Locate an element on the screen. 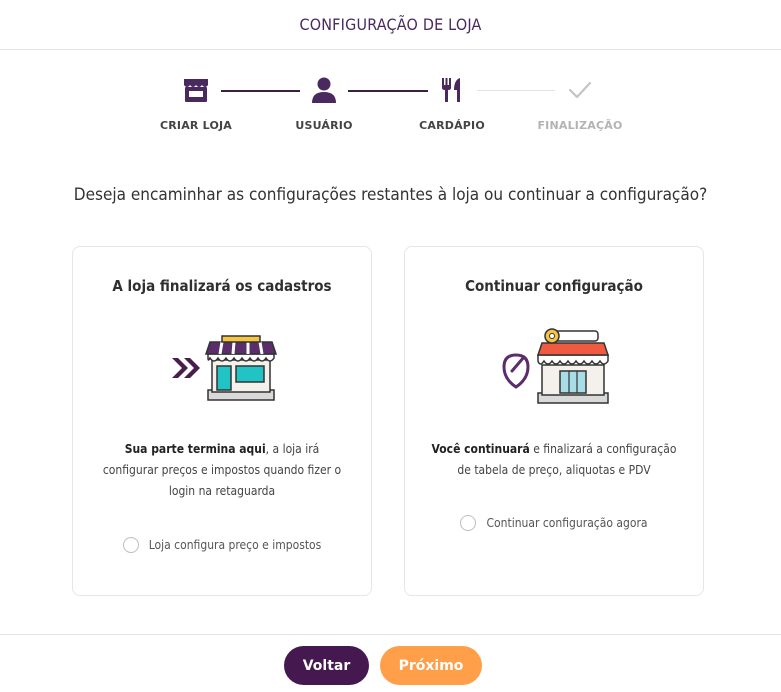 This screenshot has height=692, width=781. stepper: CRIAR LOJA USUÁRIO CARDÁPIO FINALIZAÇÃO is located at coordinates (390, 105).